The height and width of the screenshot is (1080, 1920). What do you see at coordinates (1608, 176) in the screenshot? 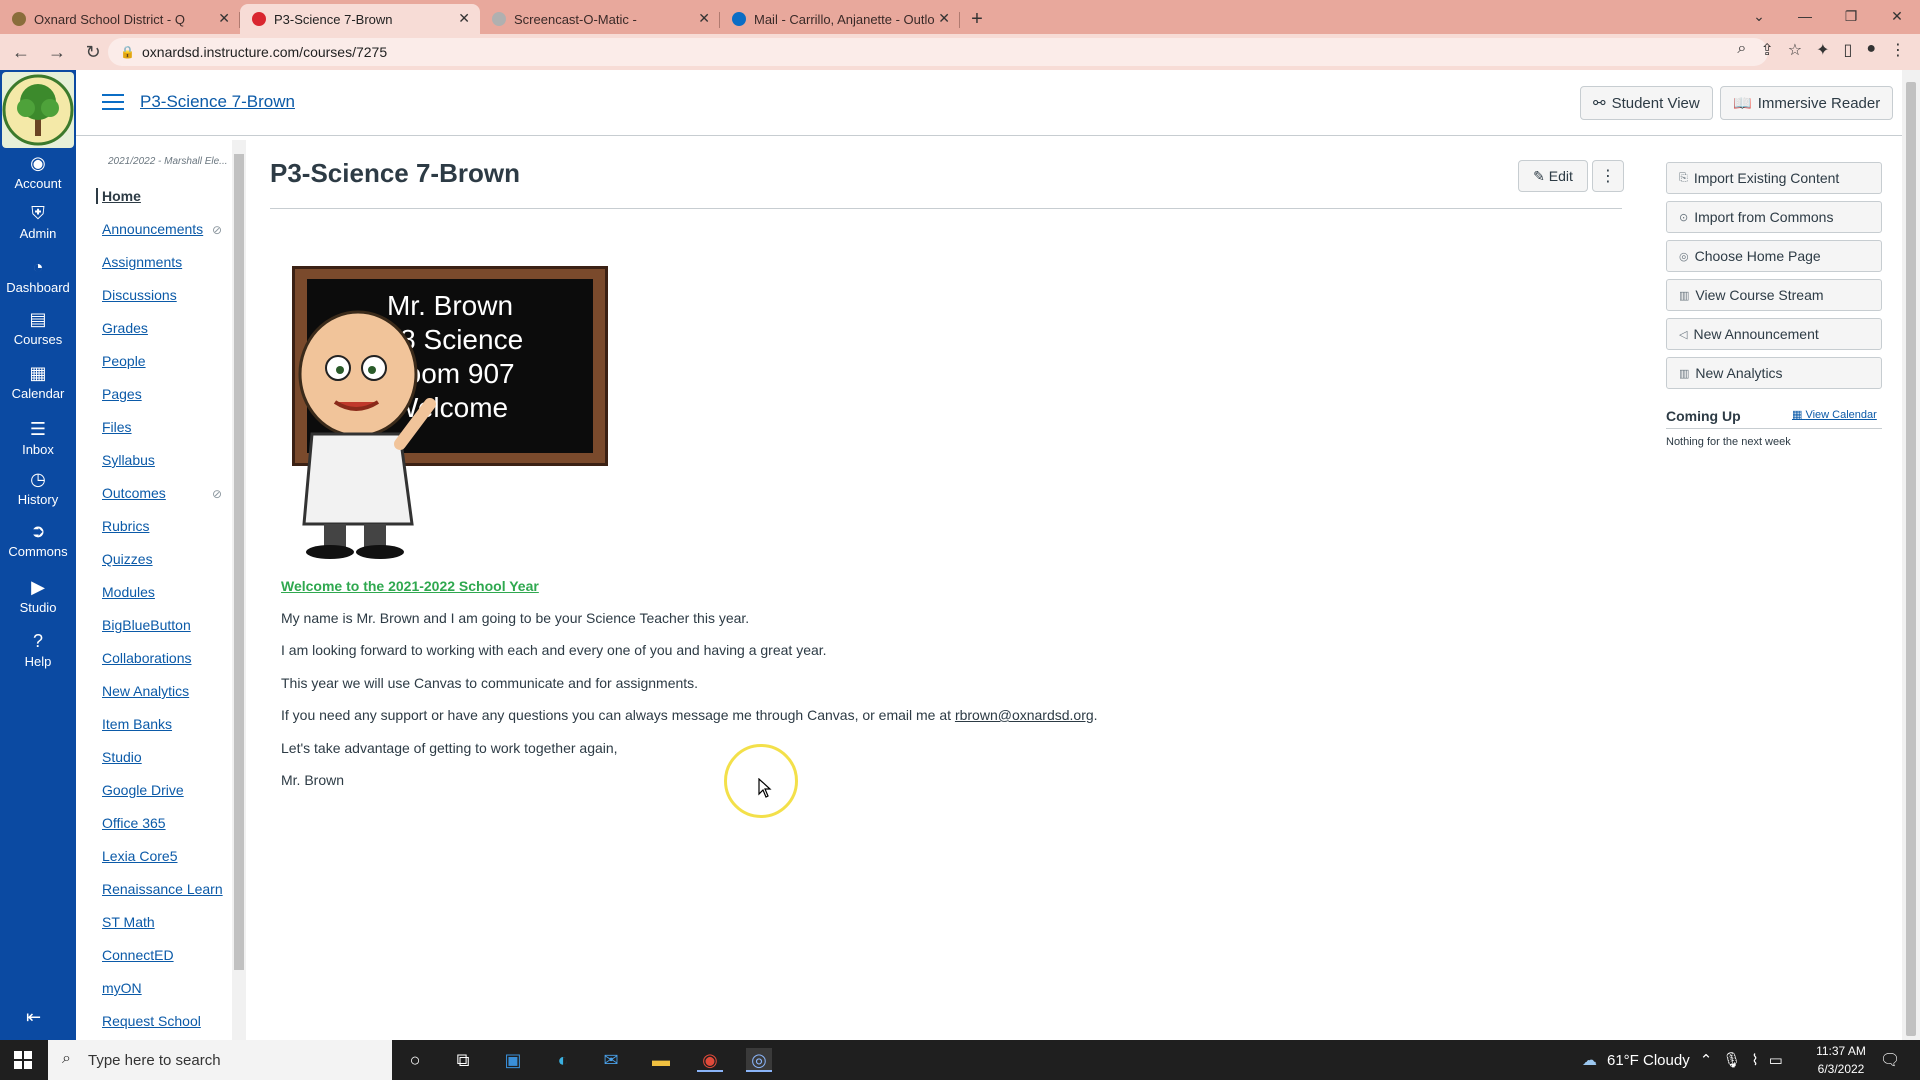
I see `more-options-button: ⋮` at bounding box center [1608, 176].